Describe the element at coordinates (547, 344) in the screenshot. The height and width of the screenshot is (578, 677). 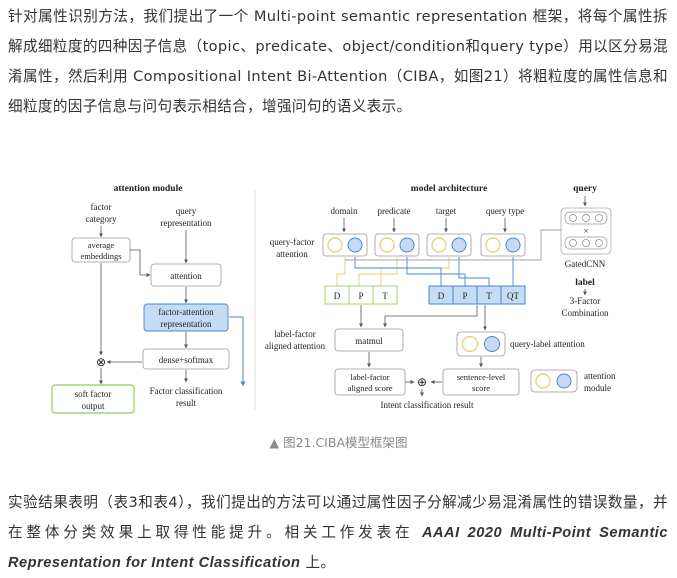
I see `query-label-attention-text: query-label attention` at that location.